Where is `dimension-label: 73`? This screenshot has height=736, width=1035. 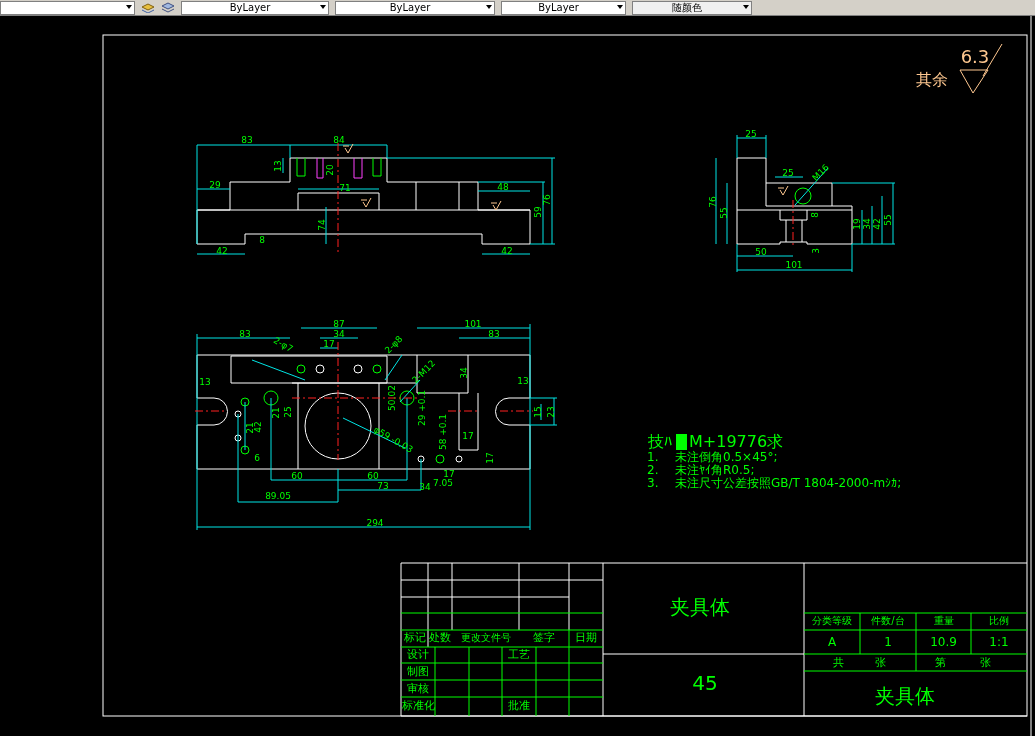 dimension-label: 73 is located at coordinates (383, 485).